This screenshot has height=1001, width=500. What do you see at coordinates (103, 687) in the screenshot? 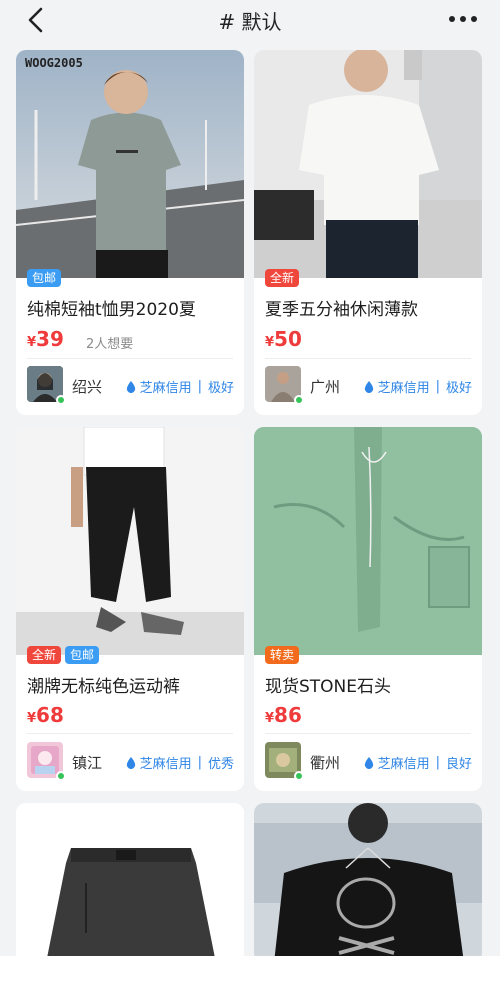
I see `product-title: 潮牌无标纯色运动裤` at bounding box center [103, 687].